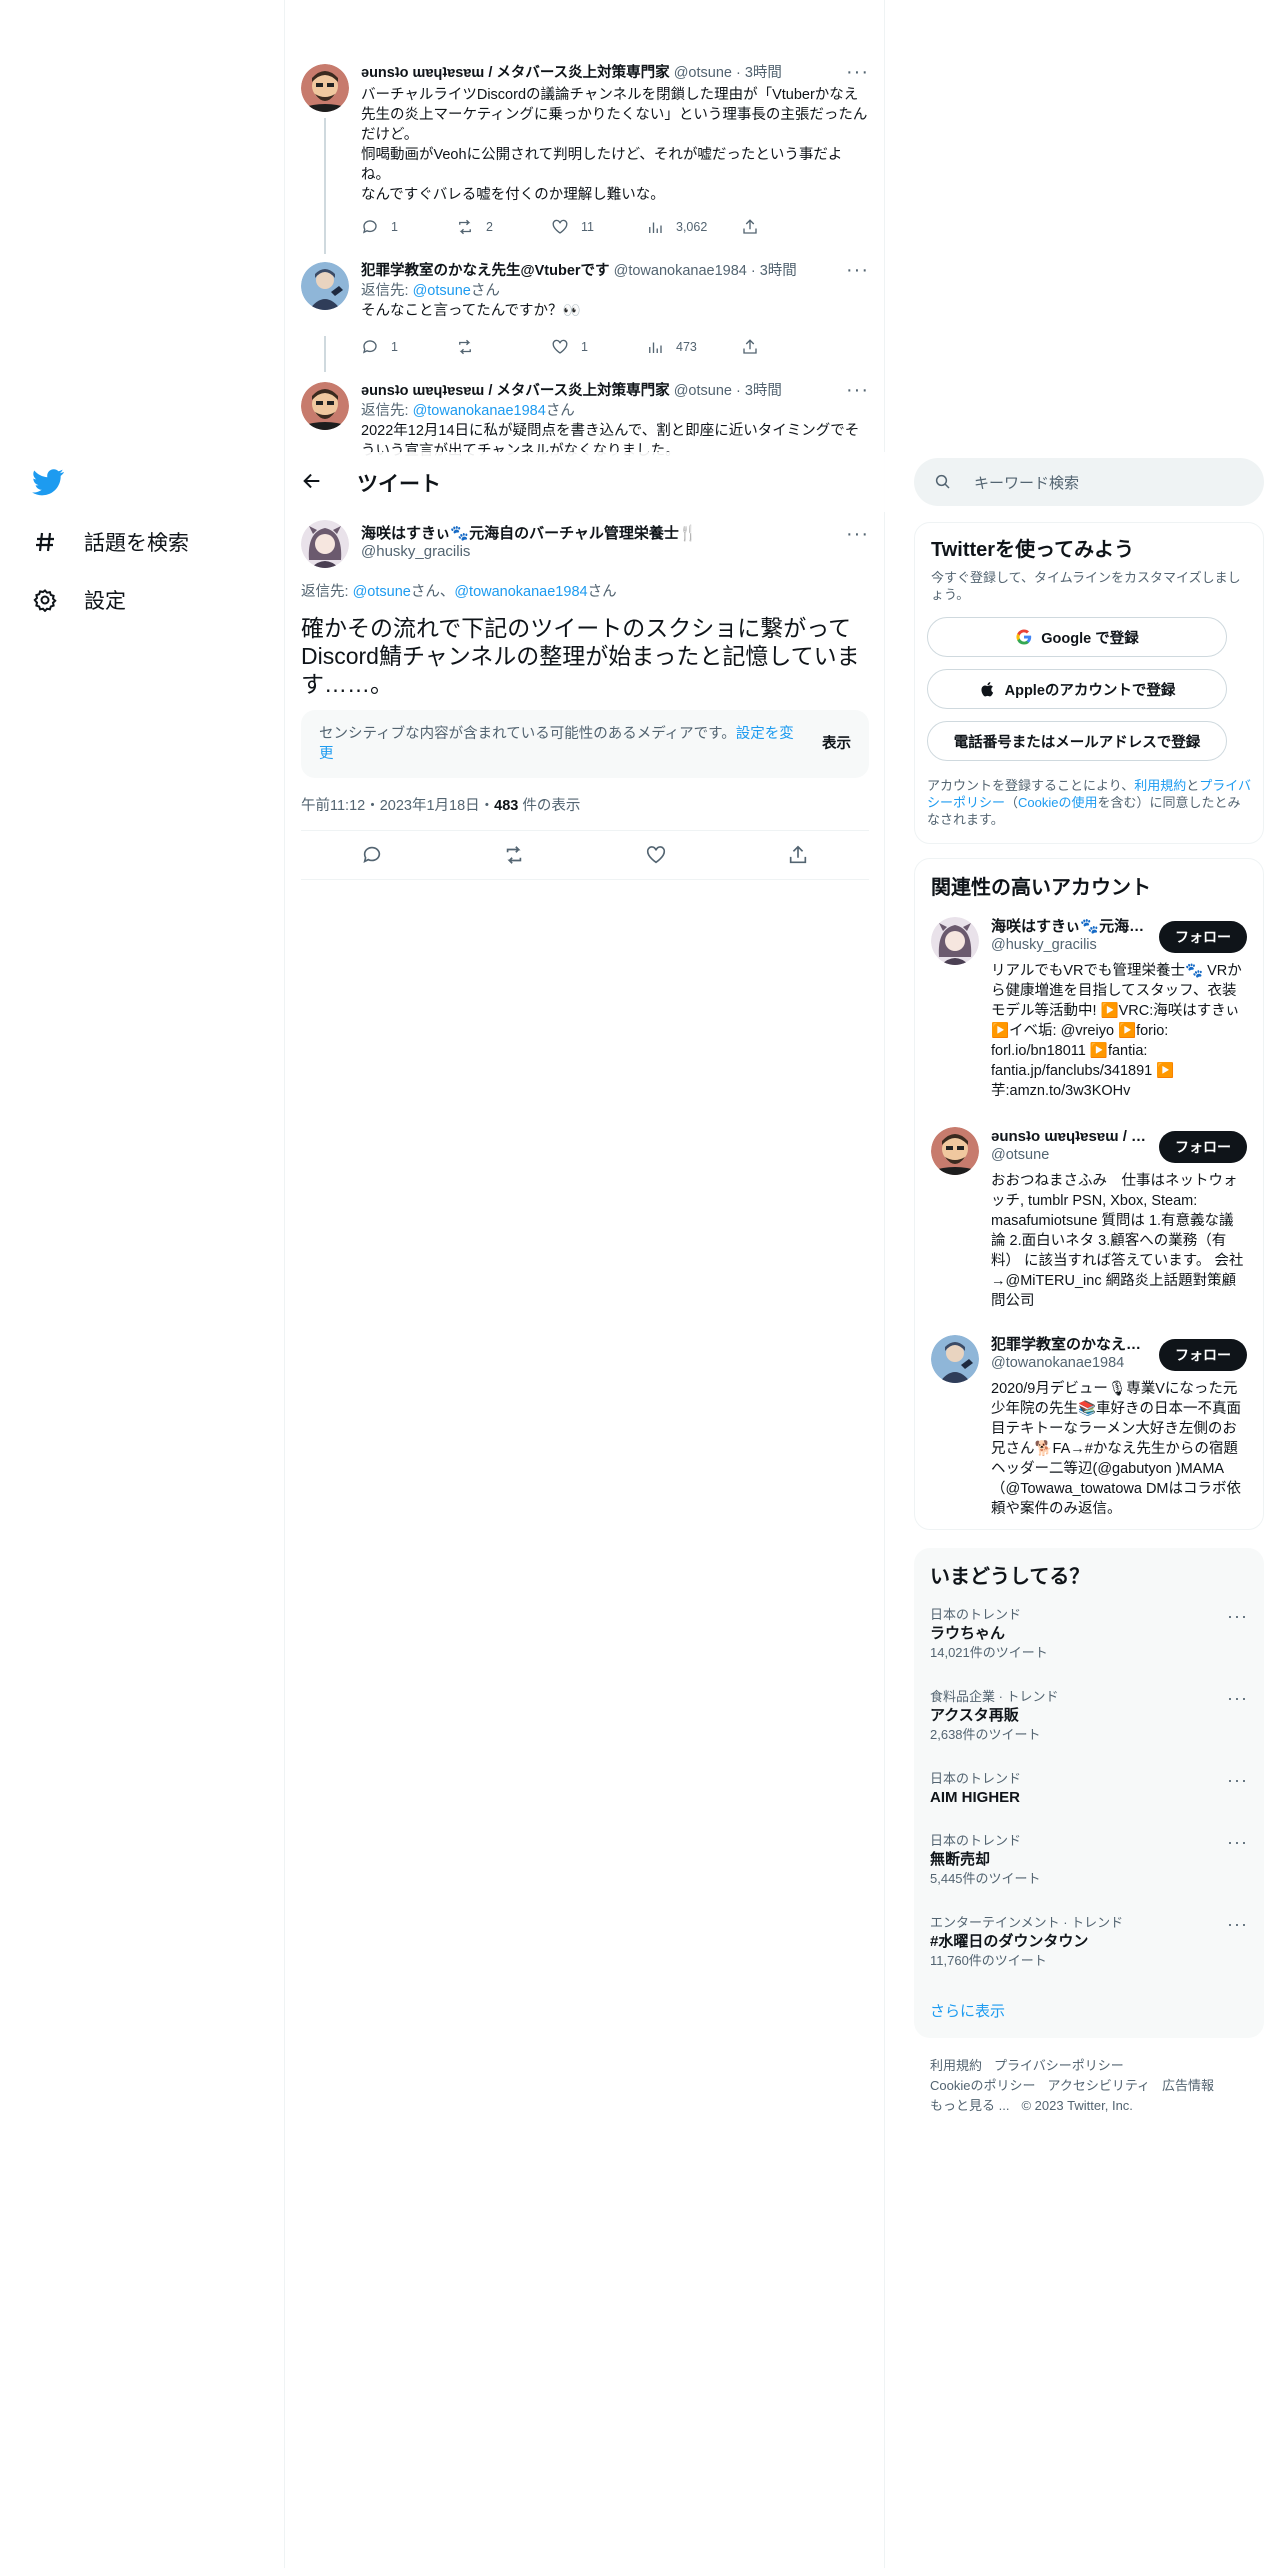 This screenshot has height=2568, width=1284. Describe the element at coordinates (680, 271) in the screenshot. I see `author-handle: @towanokanae1984` at that location.